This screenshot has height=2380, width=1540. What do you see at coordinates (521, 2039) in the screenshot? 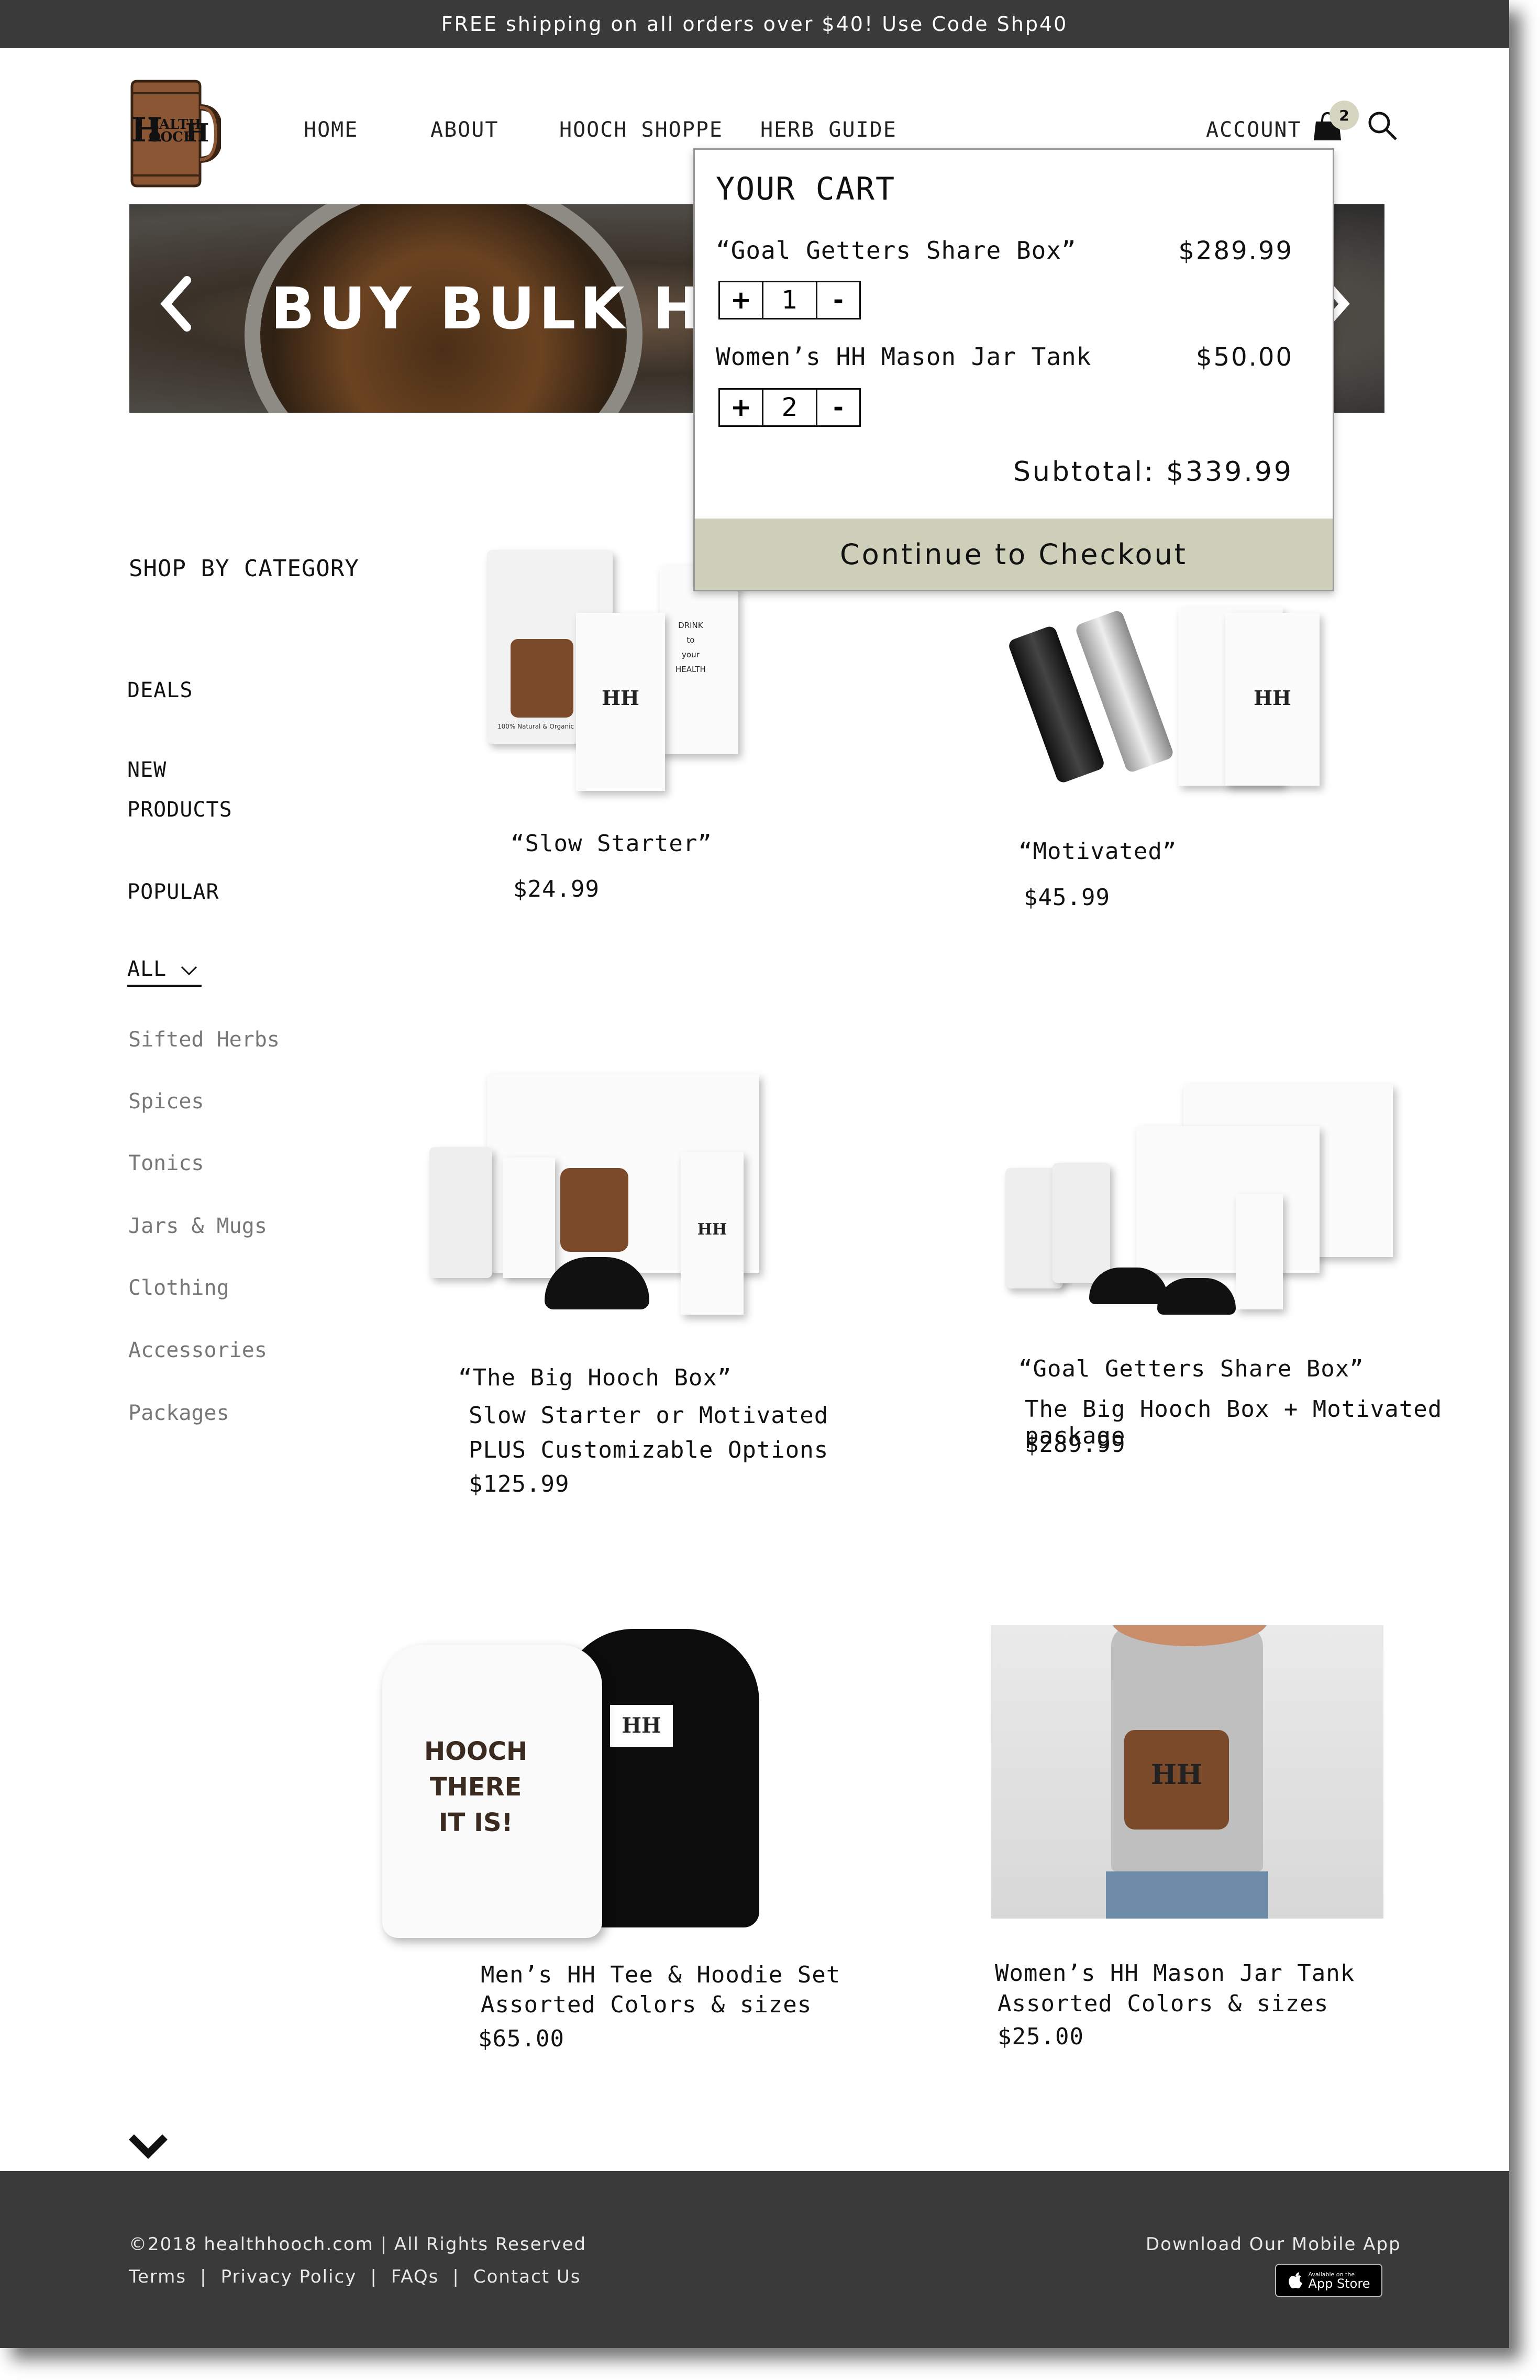
I see `product-price-tee-hoodie: $65.00` at bounding box center [521, 2039].